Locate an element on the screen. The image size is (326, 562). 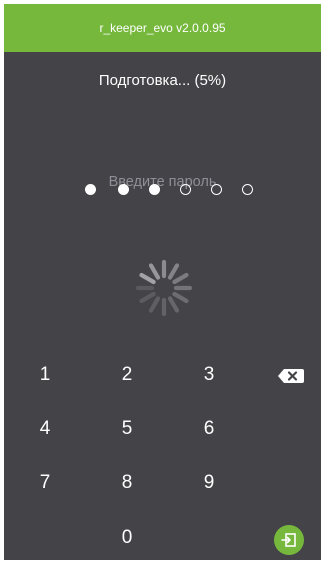
title-bar: r_keeper_evo v2.0.0.95 is located at coordinates (162, 28).